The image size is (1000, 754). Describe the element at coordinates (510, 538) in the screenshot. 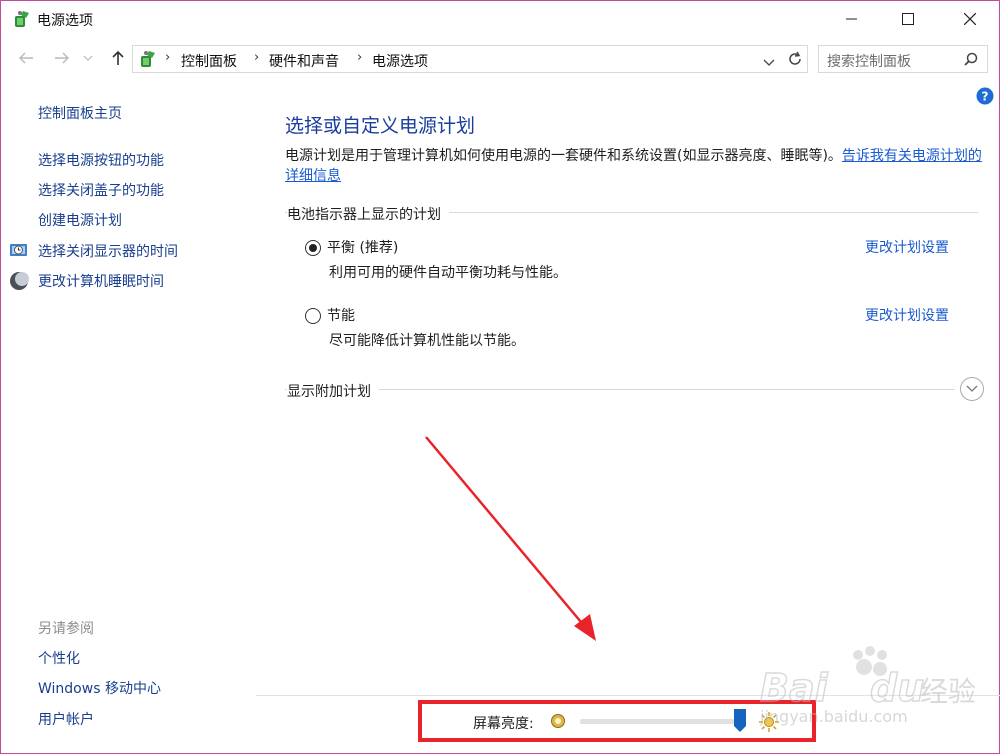

I see `annotation-arrow` at that location.